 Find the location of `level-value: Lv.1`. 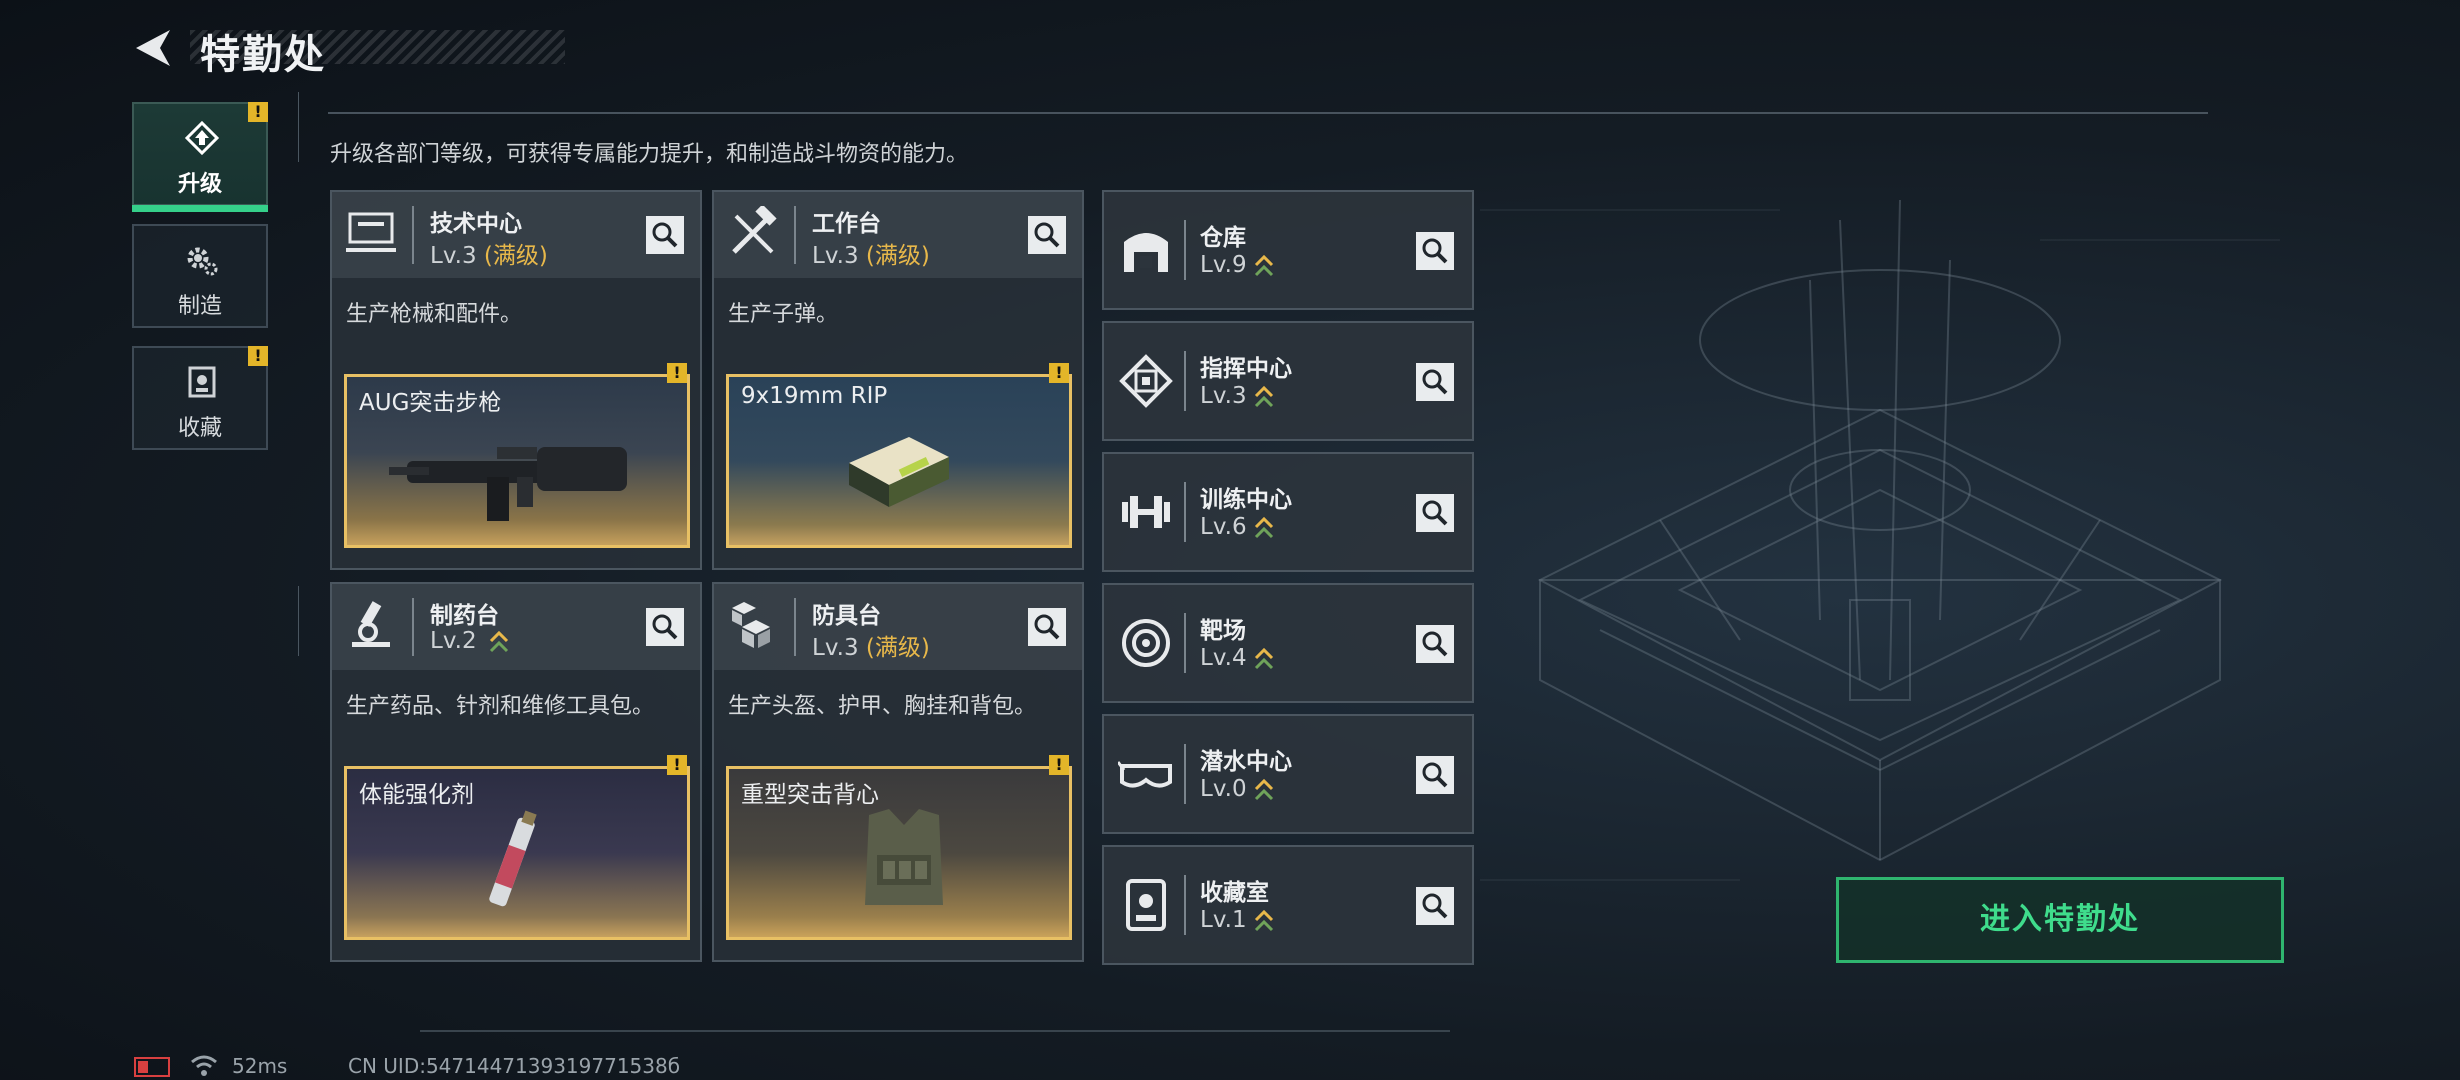

level-value: Lv.1 is located at coordinates (1223, 920).